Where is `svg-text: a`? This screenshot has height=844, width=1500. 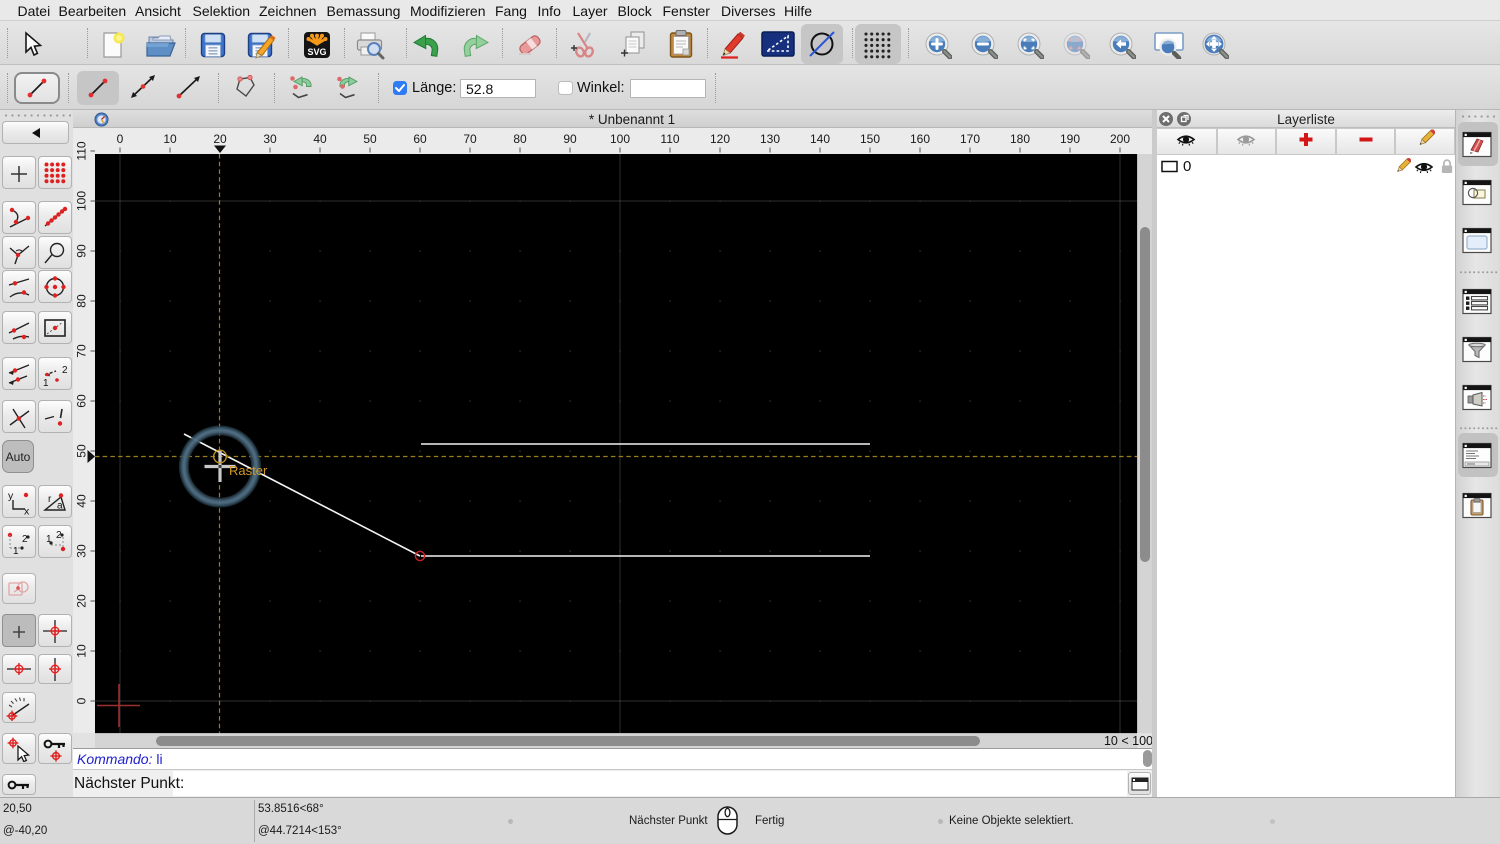 svg-text: a is located at coordinates (60, 505).